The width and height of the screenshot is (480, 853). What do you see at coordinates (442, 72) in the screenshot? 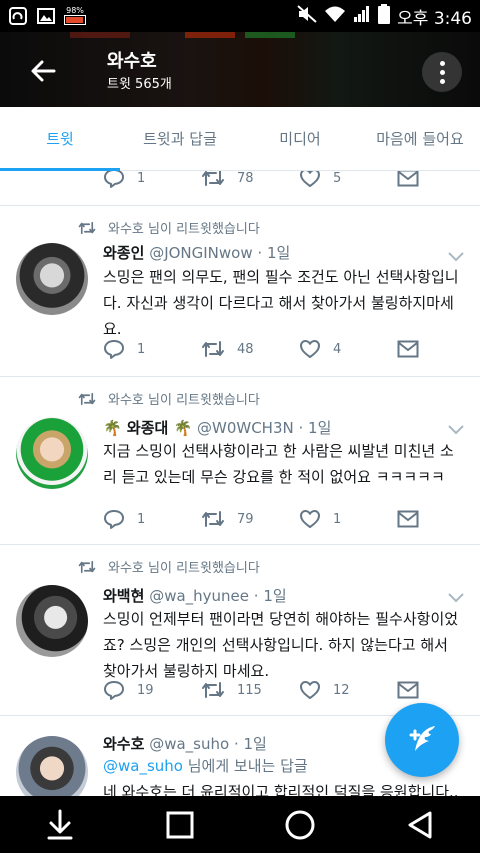
I see `more-options-button` at bounding box center [442, 72].